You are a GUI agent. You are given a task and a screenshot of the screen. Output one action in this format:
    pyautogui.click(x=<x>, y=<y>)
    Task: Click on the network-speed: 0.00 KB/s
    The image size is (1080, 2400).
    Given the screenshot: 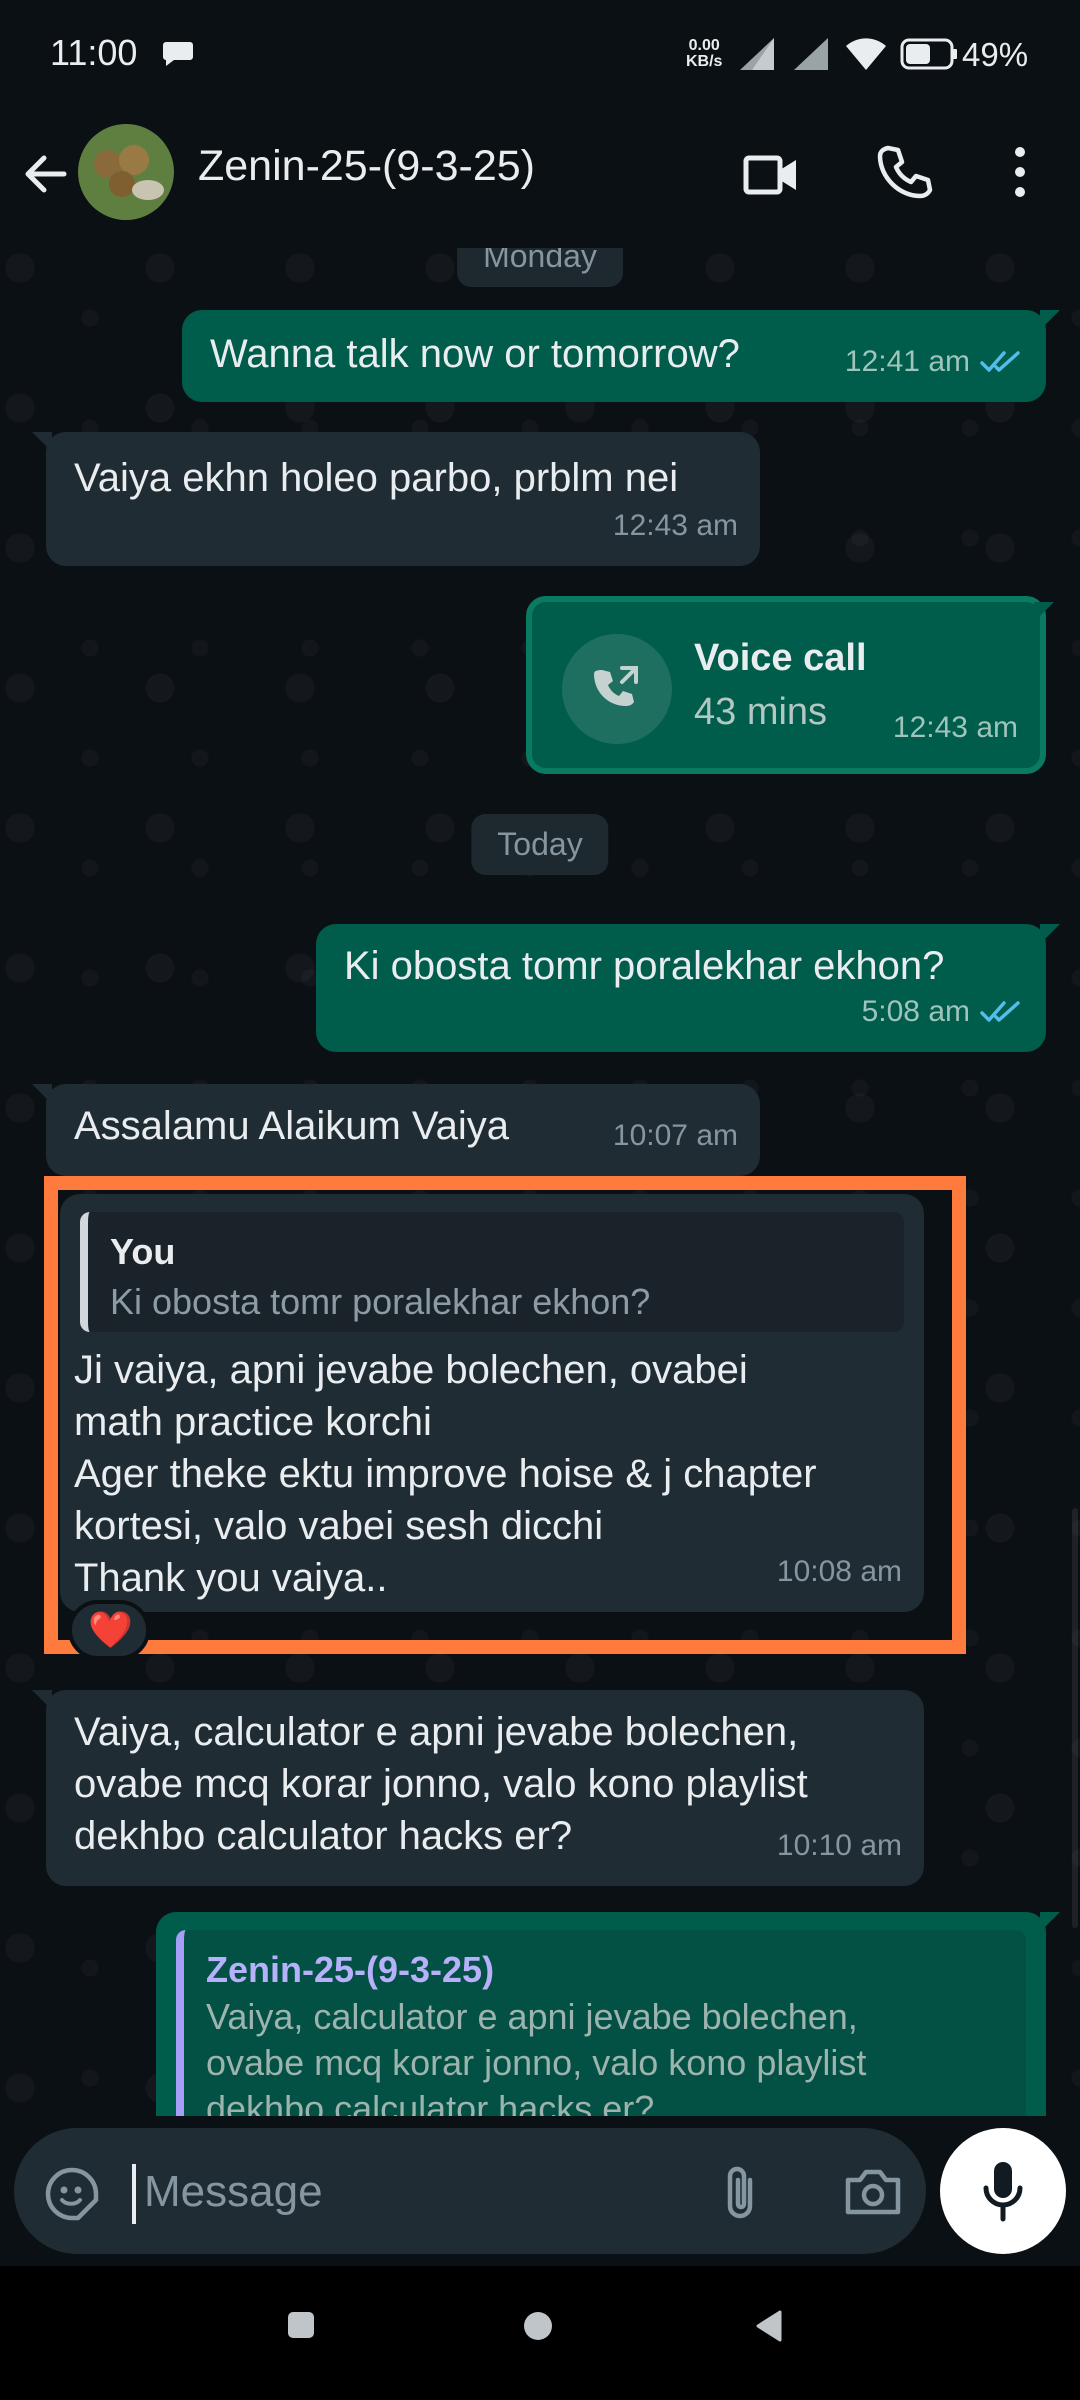 What is the action you would take?
    pyautogui.click(x=704, y=54)
    